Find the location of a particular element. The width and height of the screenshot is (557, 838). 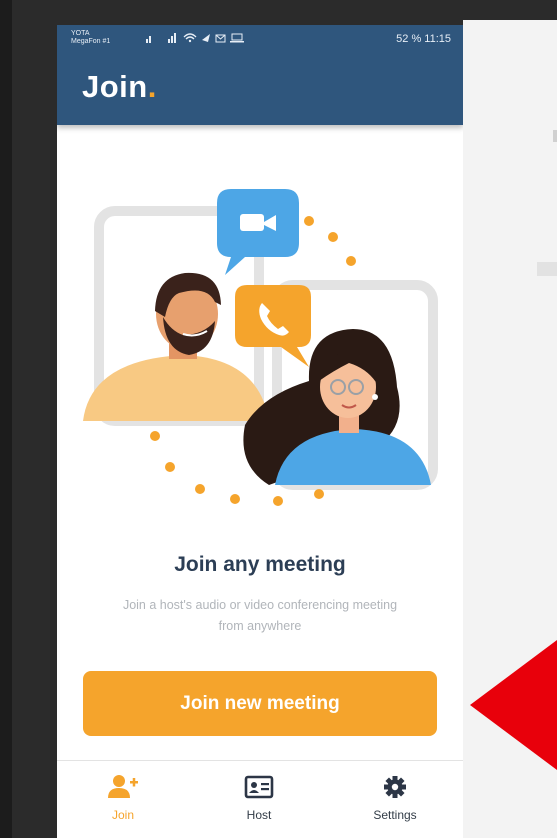

bottom-navigation: Join Host Settings is located at coordinates (260, 799).